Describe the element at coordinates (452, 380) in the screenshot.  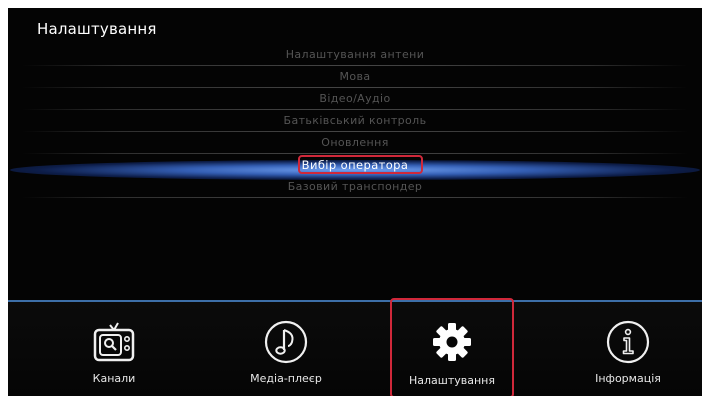
I see `nav-label: Налаштування` at that location.